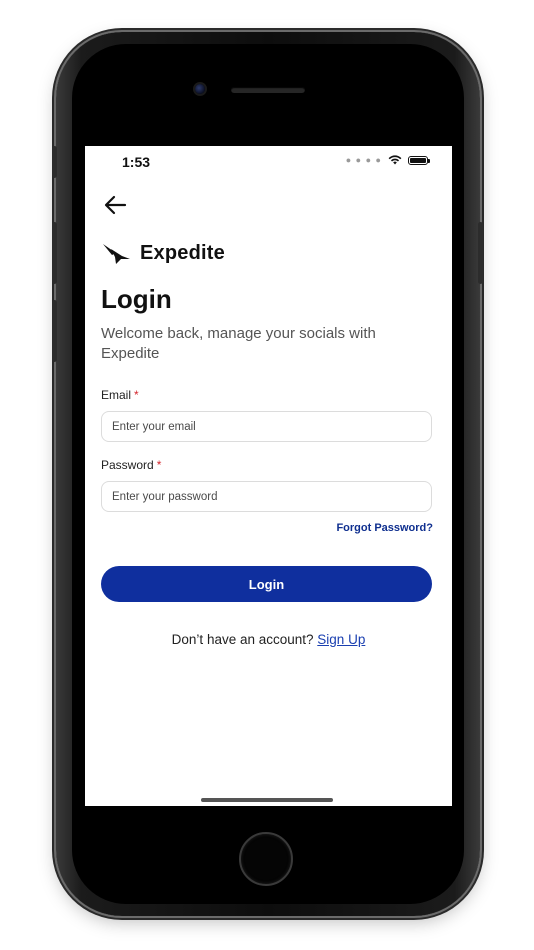 This screenshot has width=534, height=950. What do you see at coordinates (268, 90) in the screenshot?
I see `earpiece-speaker` at bounding box center [268, 90].